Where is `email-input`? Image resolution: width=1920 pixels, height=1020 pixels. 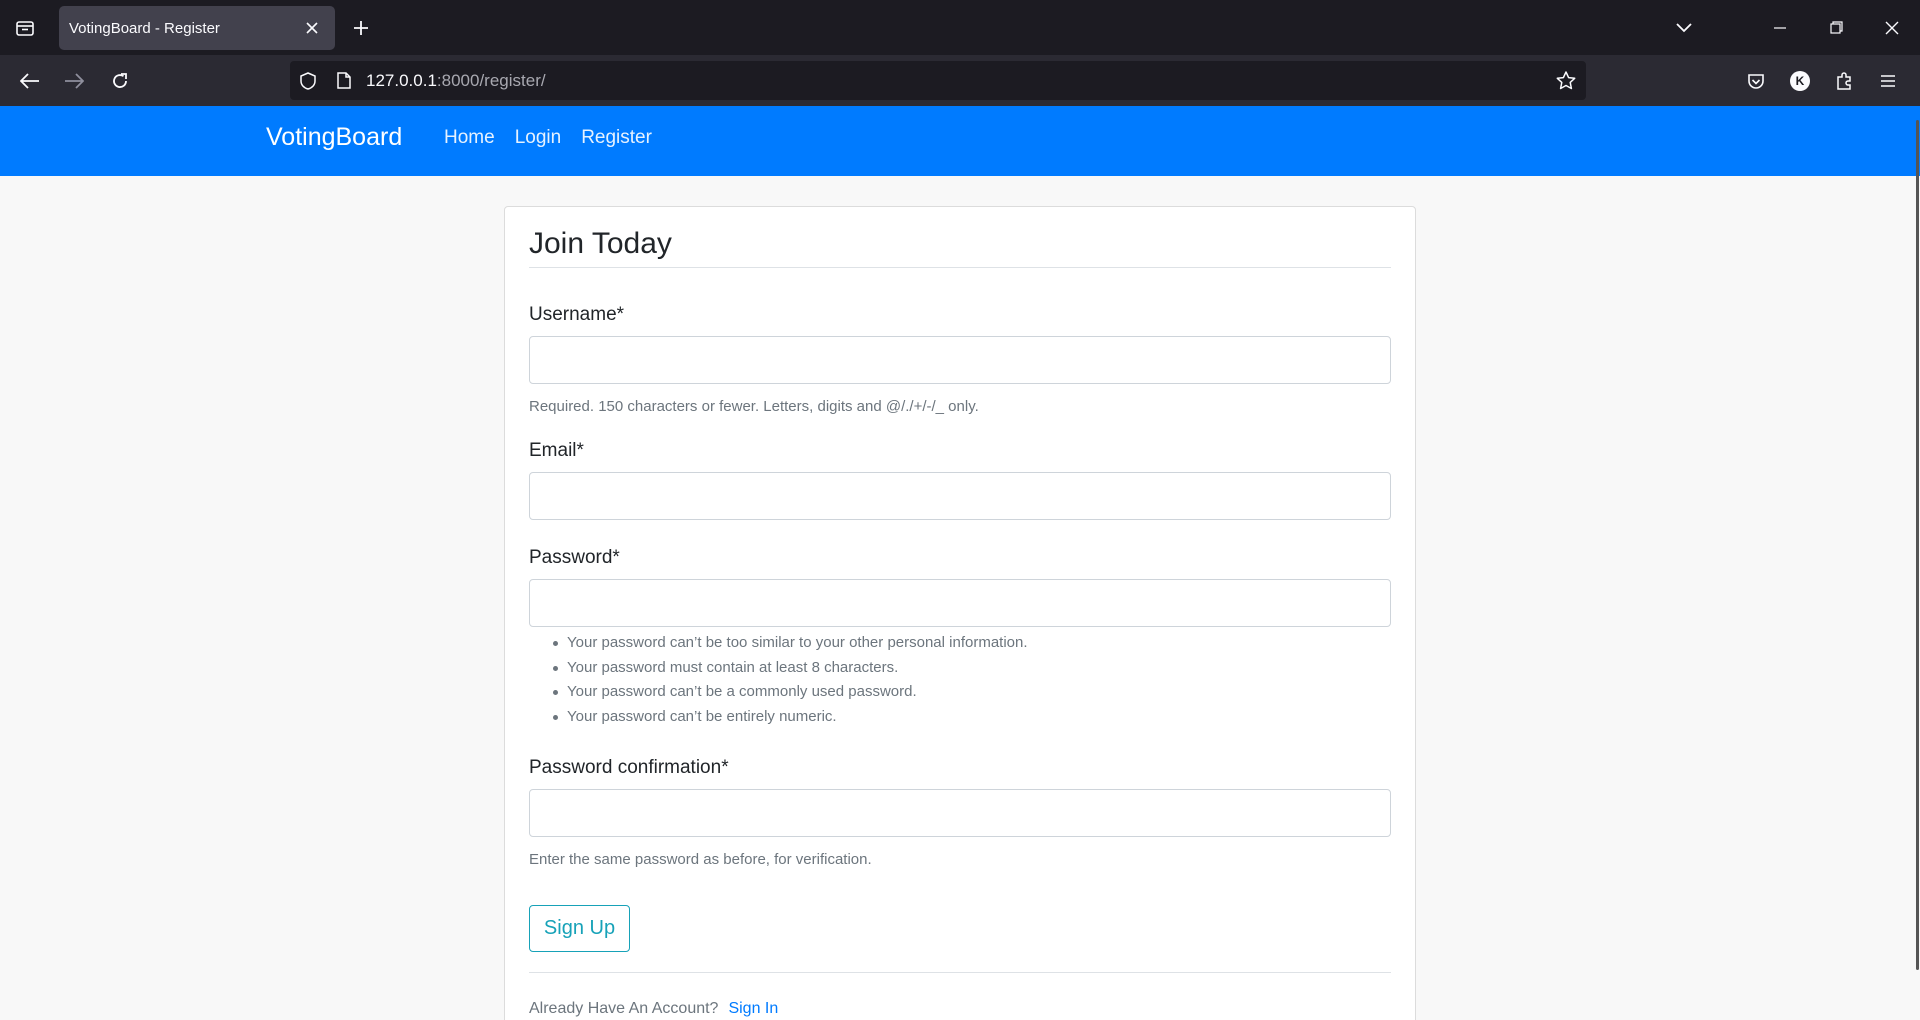
email-input is located at coordinates (960, 496).